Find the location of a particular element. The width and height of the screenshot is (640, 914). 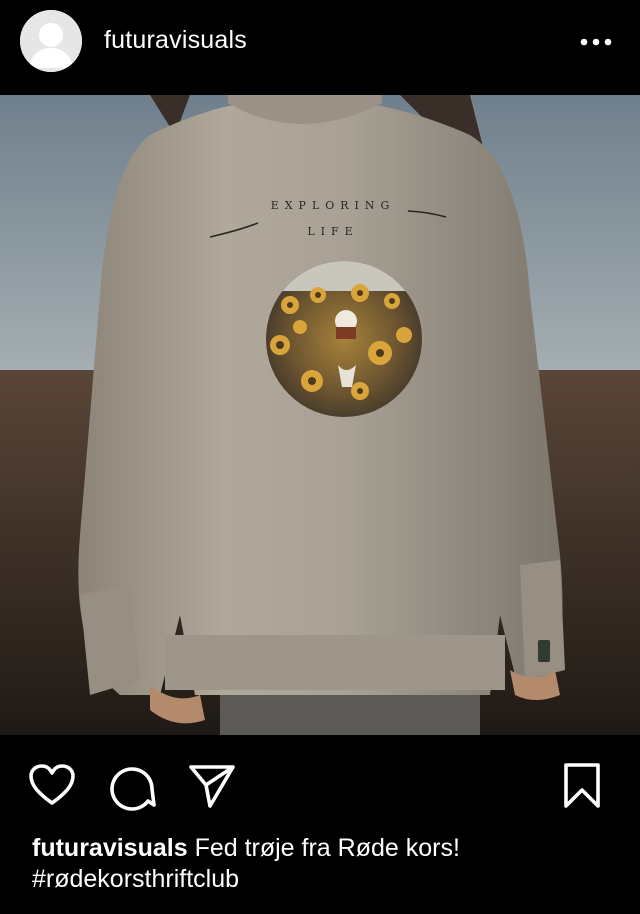

like-button is located at coordinates (52, 787).